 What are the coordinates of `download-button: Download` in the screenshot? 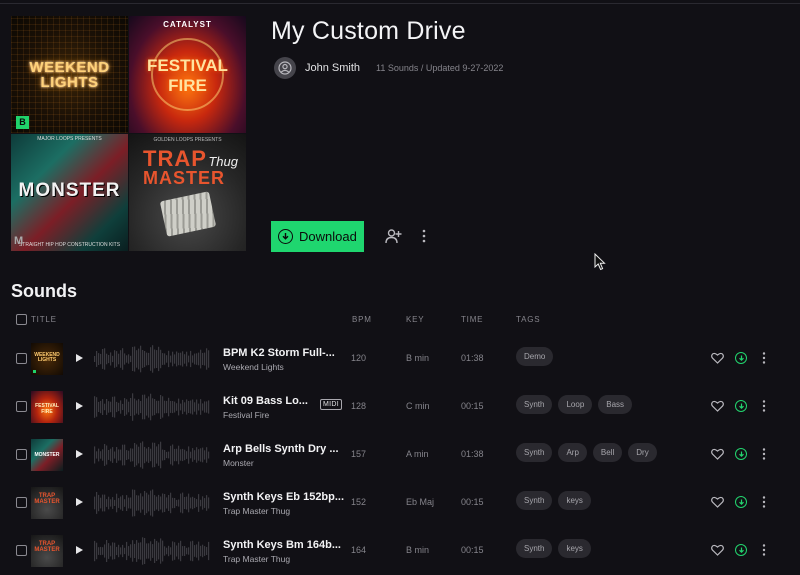 It's located at (317, 236).